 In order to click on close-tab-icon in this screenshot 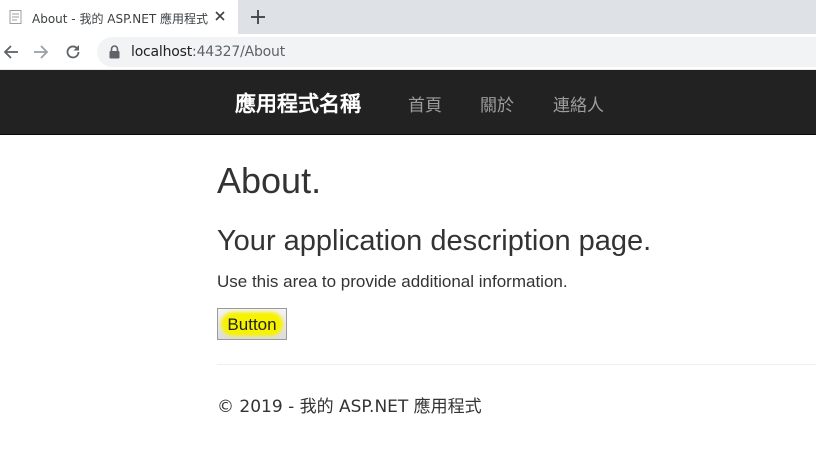, I will do `click(220, 16)`.